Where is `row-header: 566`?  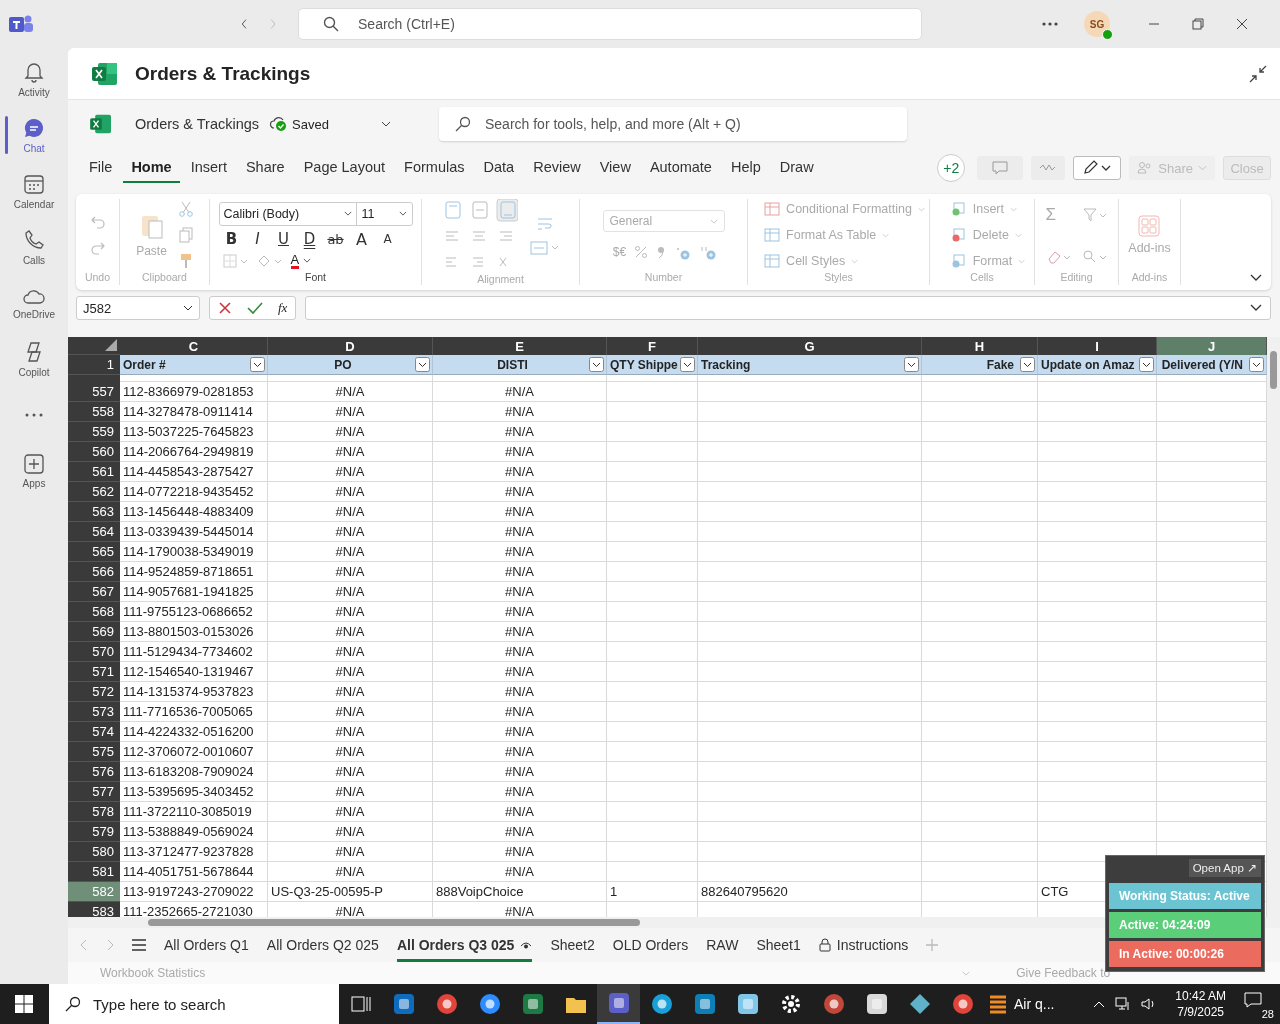 row-header: 566 is located at coordinates (94, 572).